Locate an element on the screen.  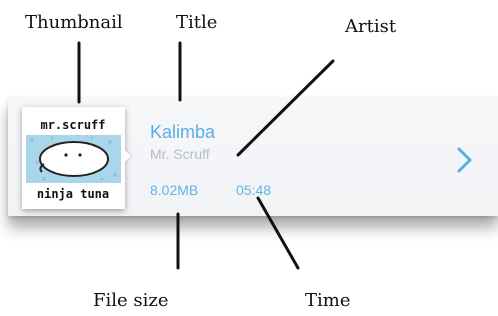
leader-artist is located at coordinates (285, 108).